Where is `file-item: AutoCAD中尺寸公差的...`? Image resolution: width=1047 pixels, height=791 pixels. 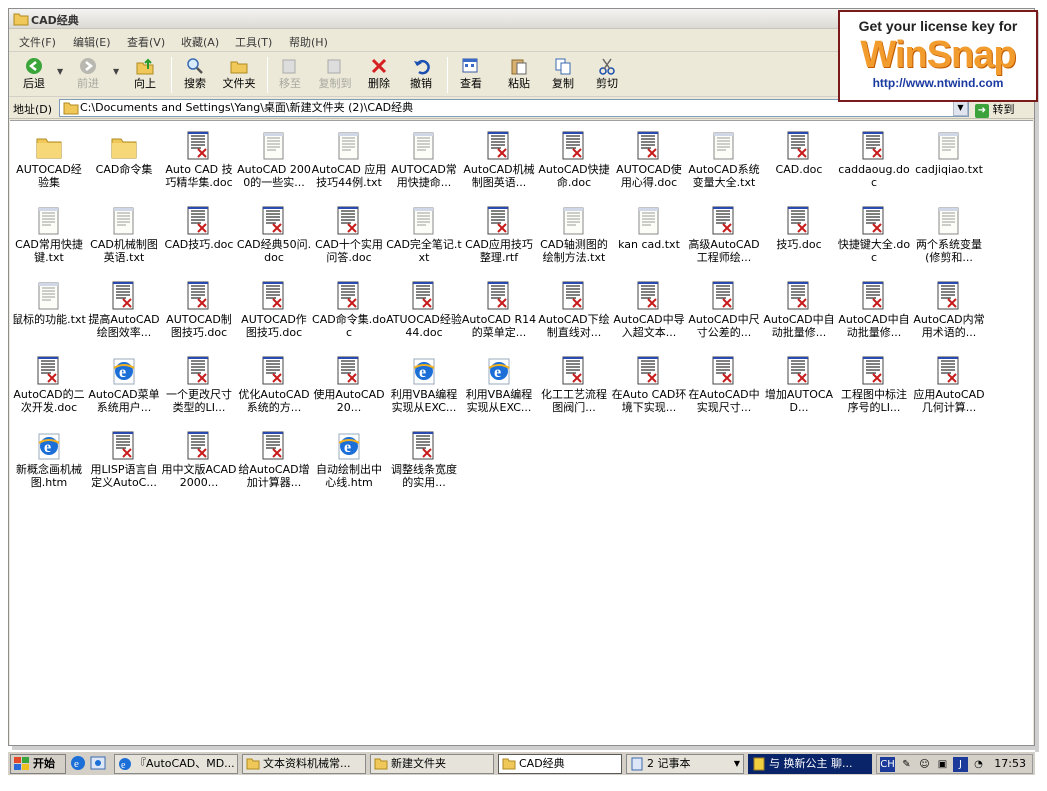 file-item: AutoCAD中尺寸公差的... is located at coordinates (724, 315).